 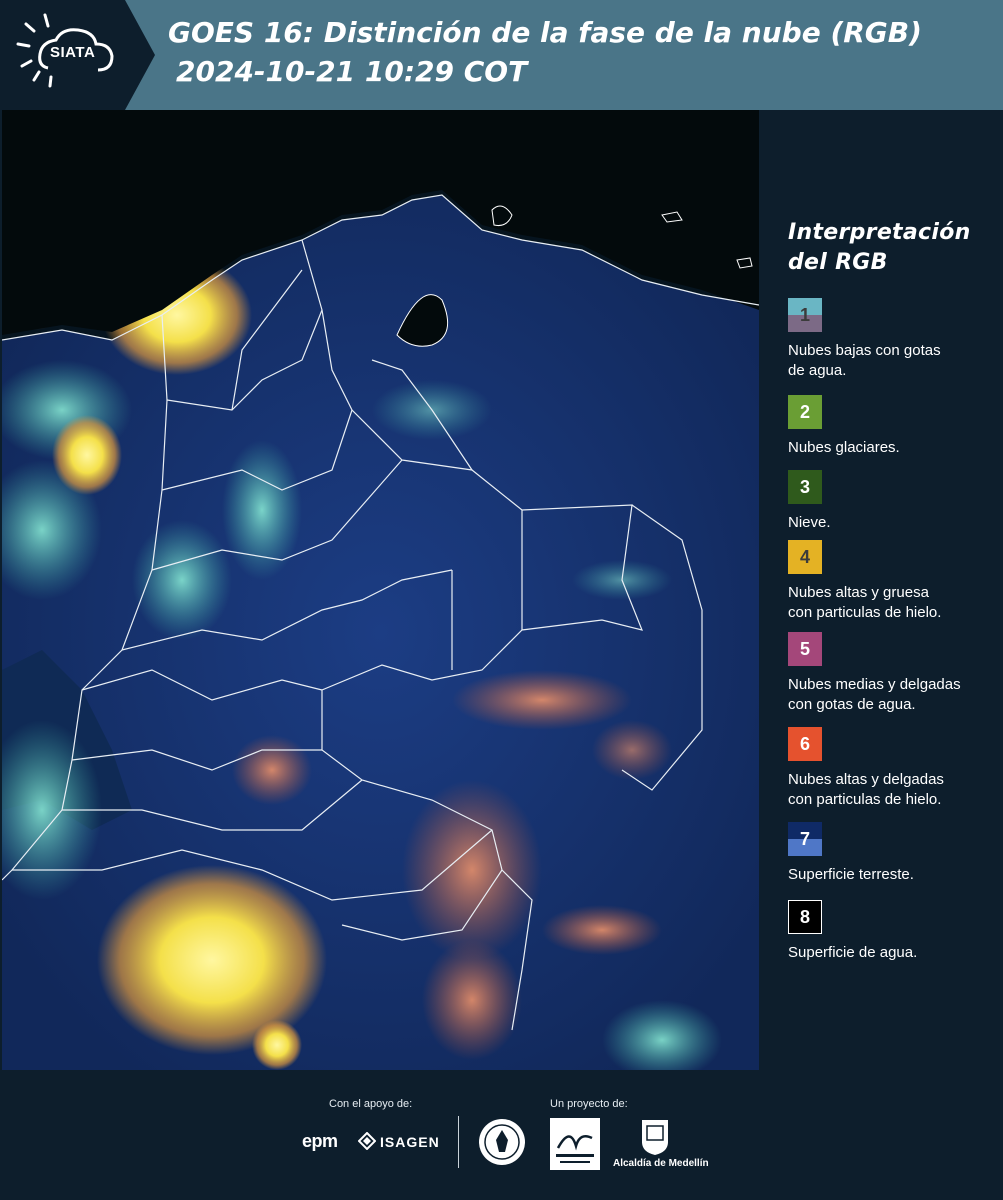 I want to click on legend-label-line: Nubes medias y delgadas, so click(x=874, y=684).